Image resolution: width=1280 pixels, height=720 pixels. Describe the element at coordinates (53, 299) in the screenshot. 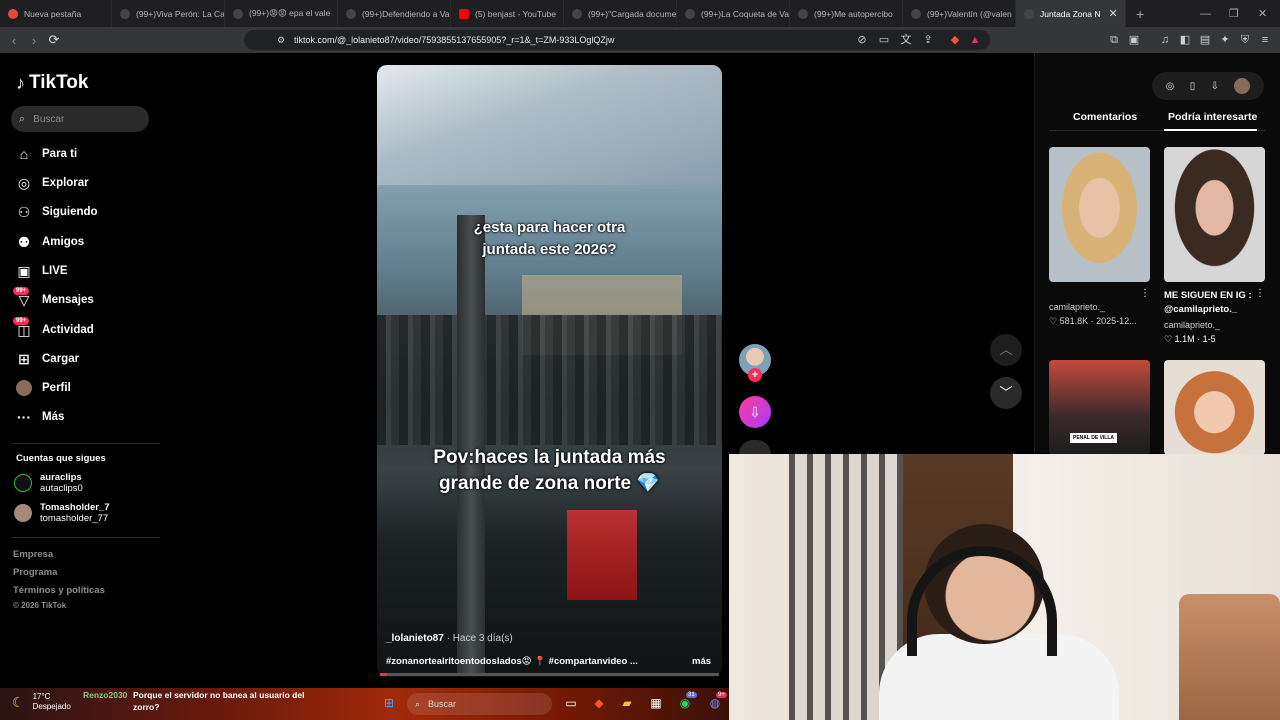

I see `sidebar-item-mensajes: ▽ 99+ Mensajes` at that location.